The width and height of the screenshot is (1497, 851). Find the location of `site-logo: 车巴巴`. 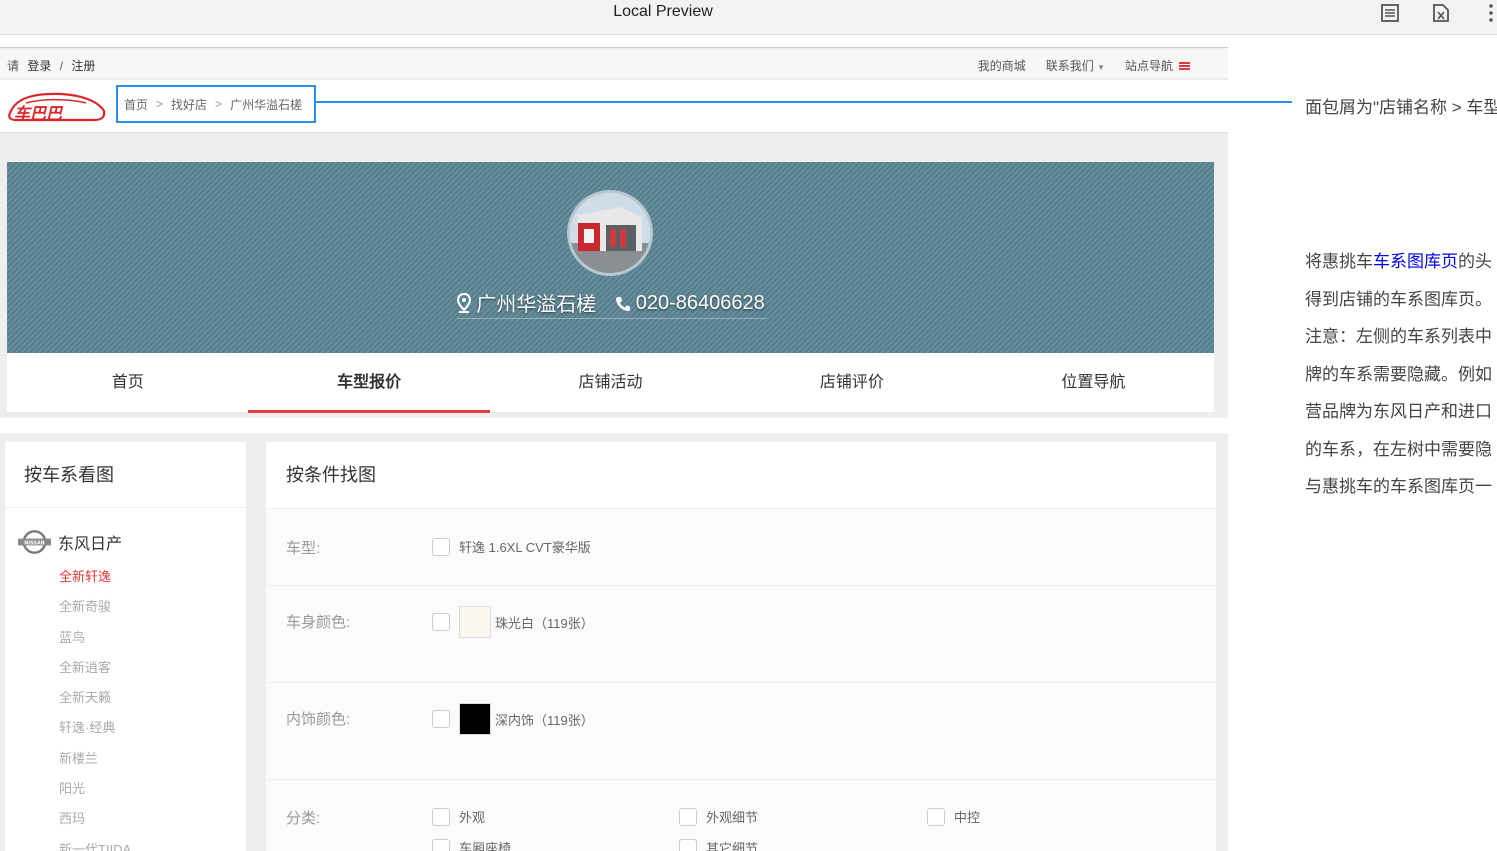

site-logo: 车巴巴 is located at coordinates (56, 107).